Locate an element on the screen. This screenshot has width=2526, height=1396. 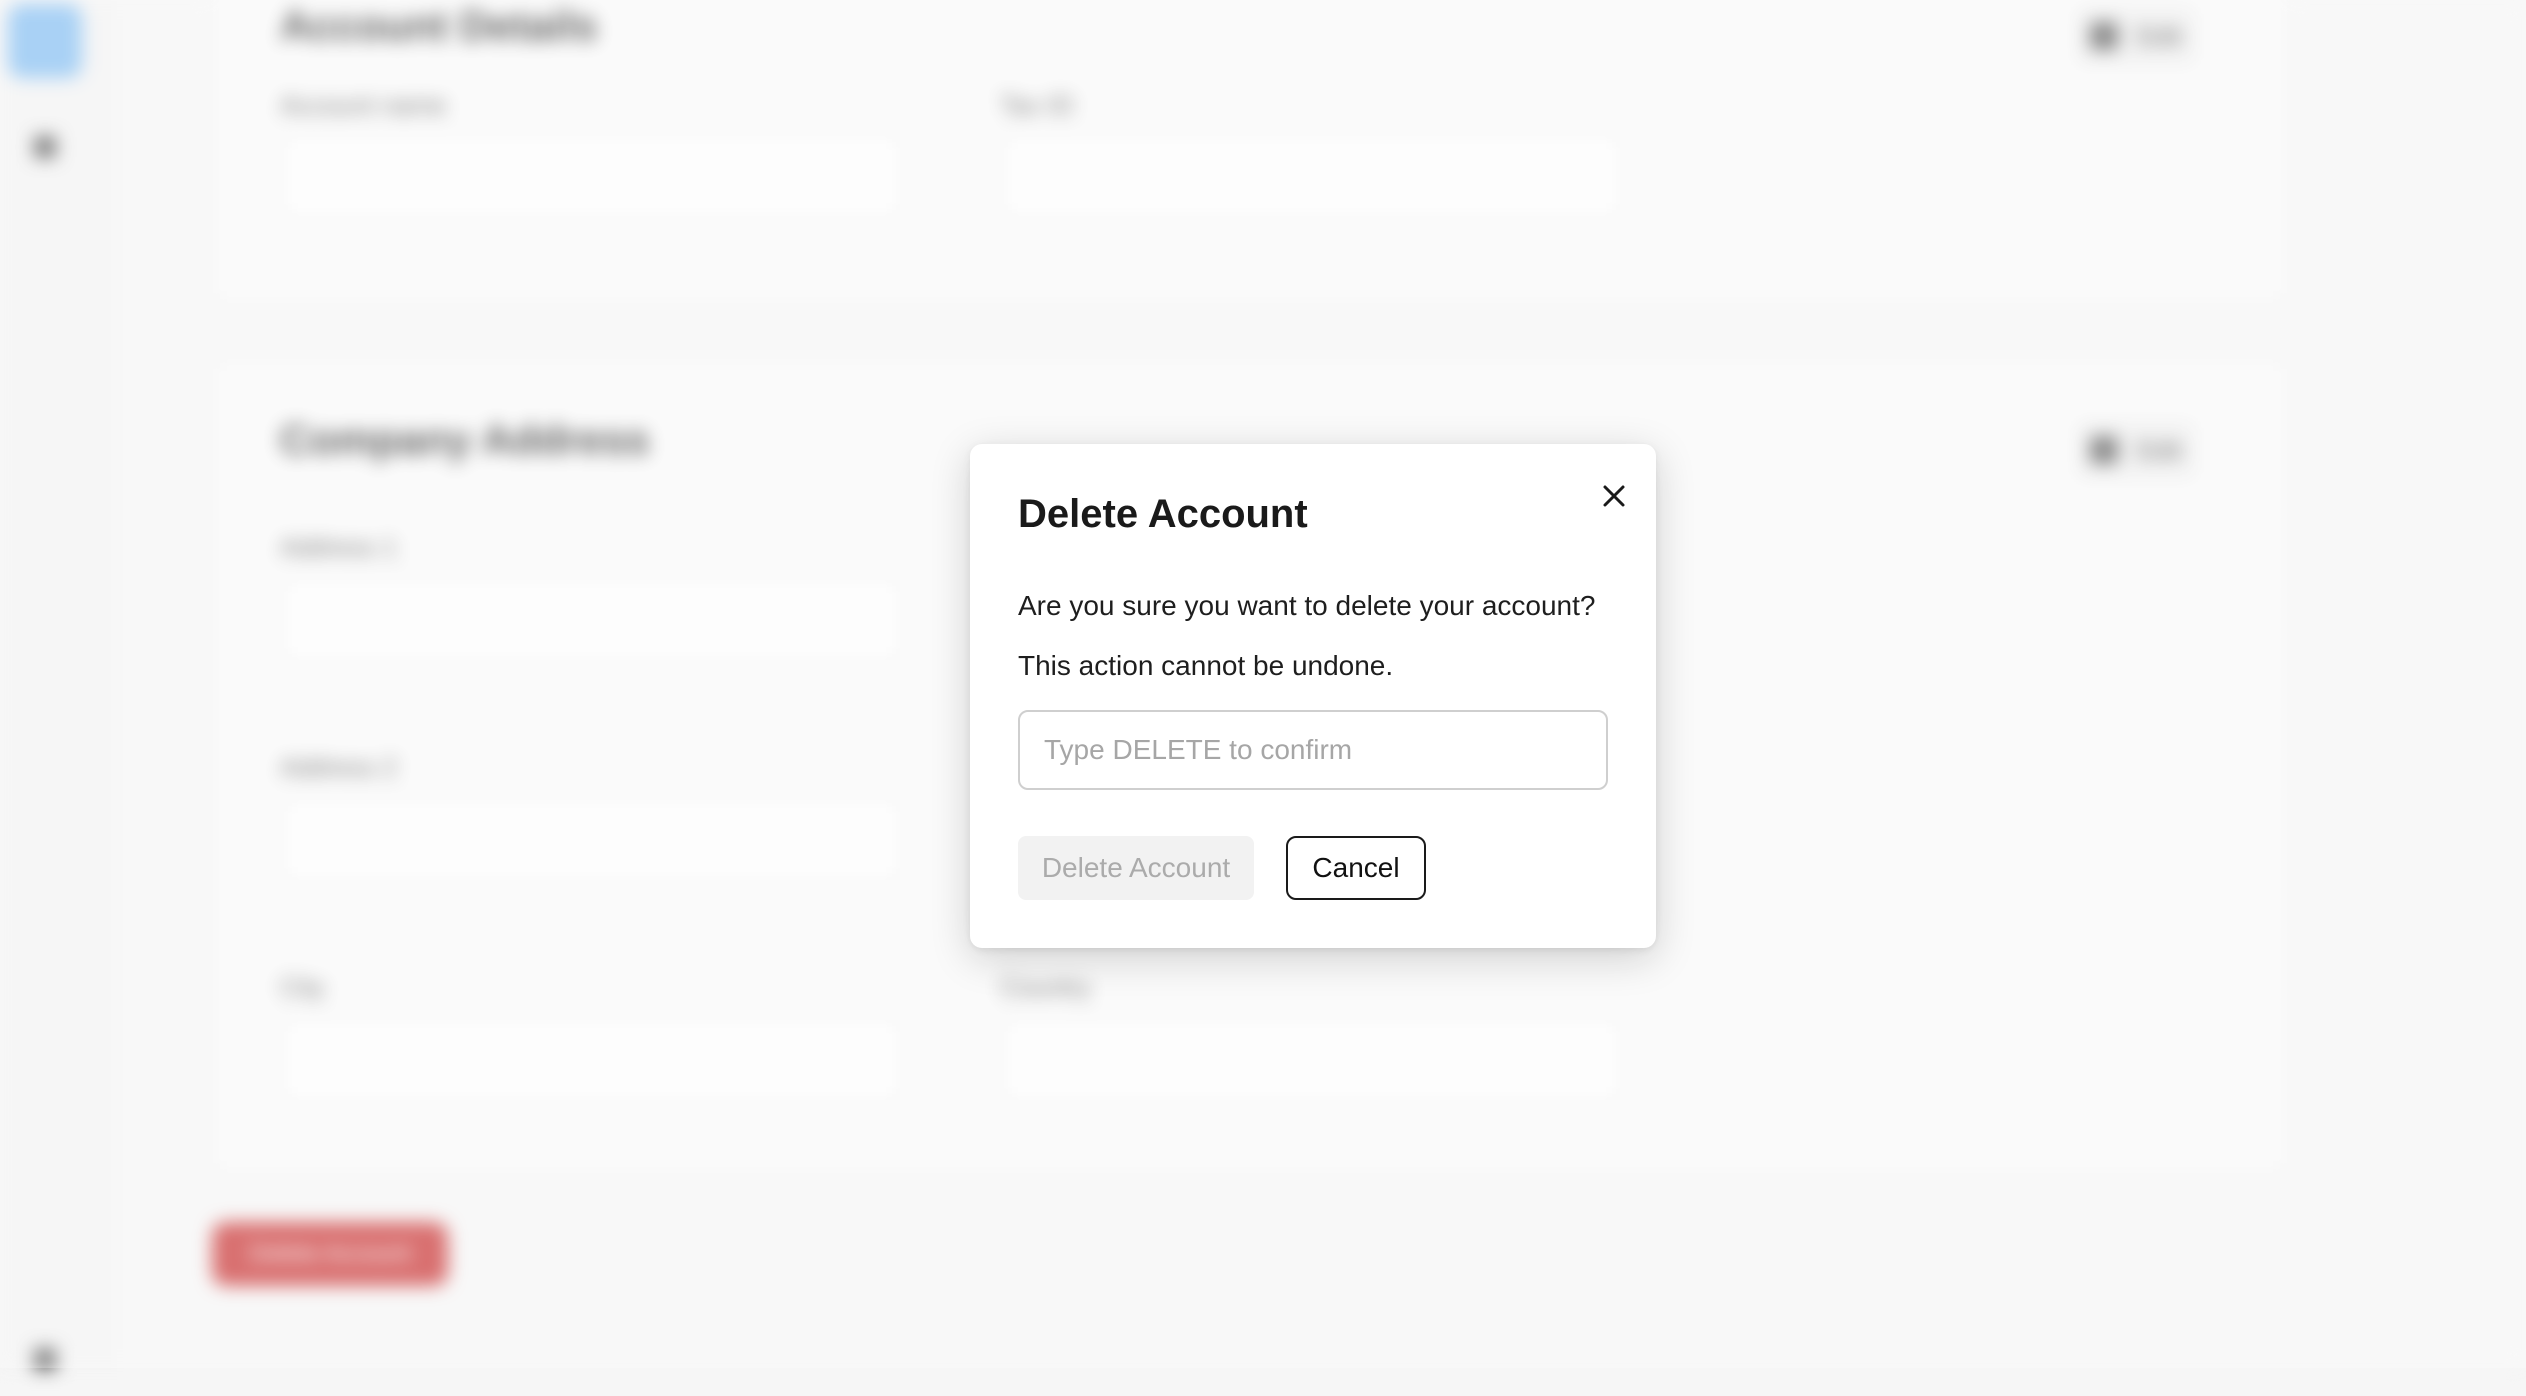
close-button is located at coordinates (1614, 496).